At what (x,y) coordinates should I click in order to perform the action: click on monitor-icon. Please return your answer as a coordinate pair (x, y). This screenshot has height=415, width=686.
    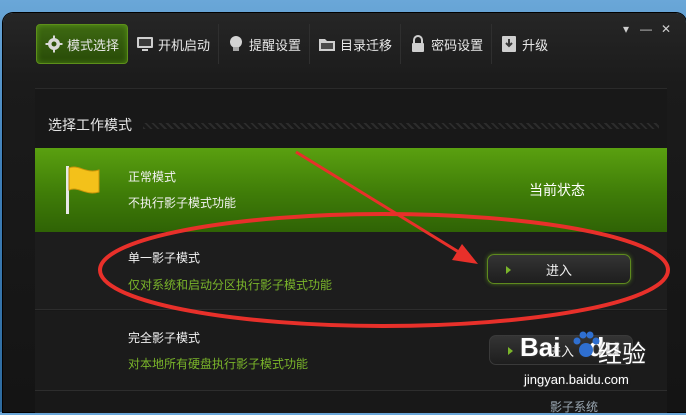
    Looking at the image, I should click on (145, 44).